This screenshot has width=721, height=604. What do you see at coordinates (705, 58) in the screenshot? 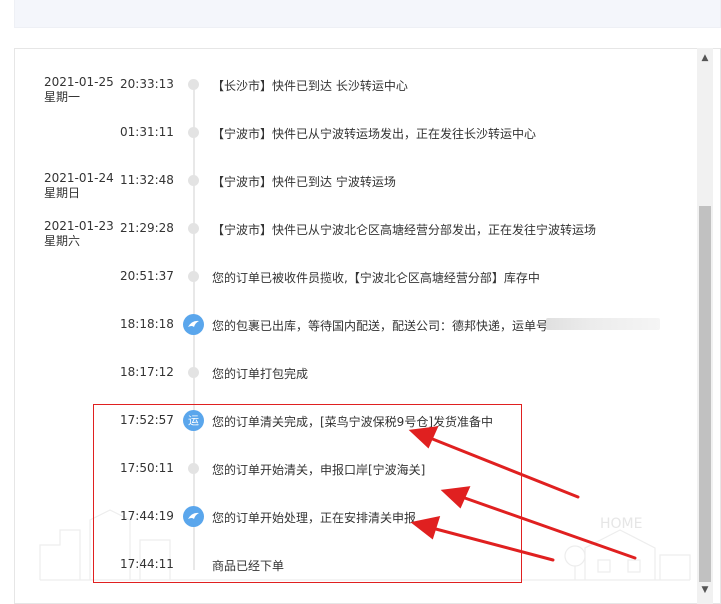
I see `scroll-up-icon: ▲` at bounding box center [705, 58].